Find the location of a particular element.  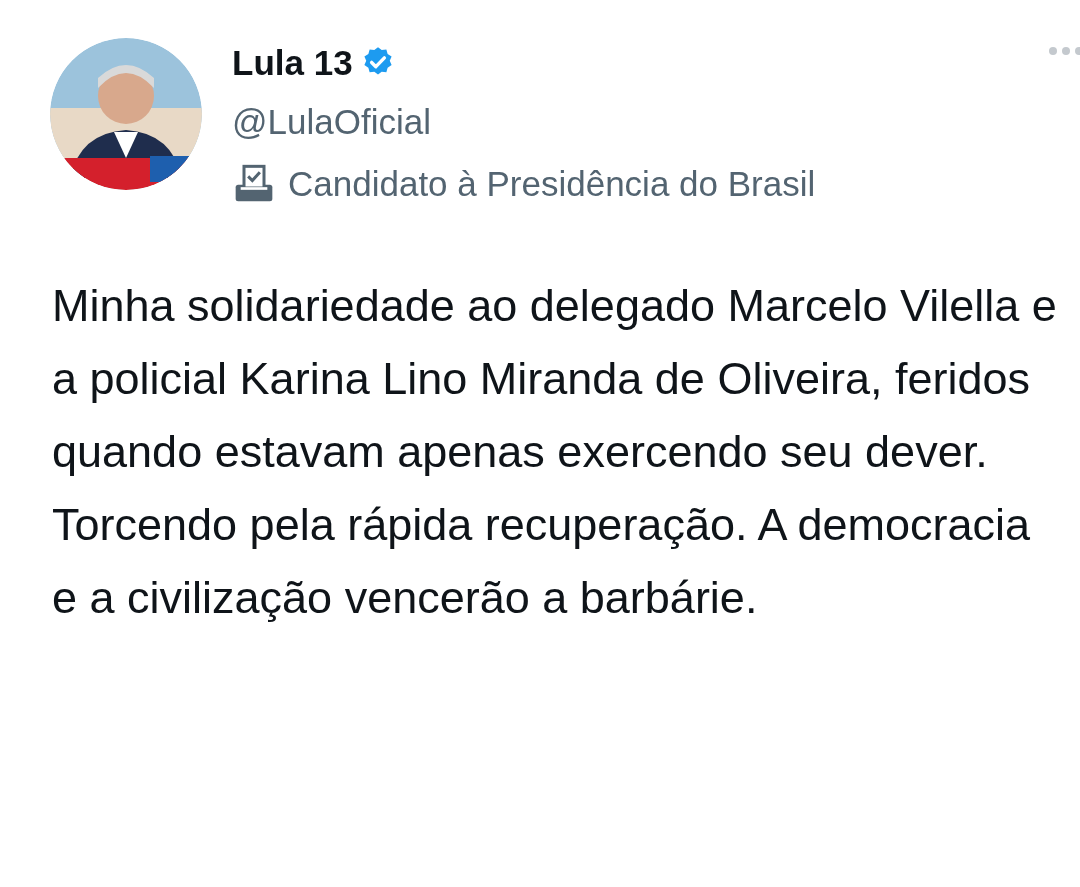

more-icon is located at coordinates (1064, 51).